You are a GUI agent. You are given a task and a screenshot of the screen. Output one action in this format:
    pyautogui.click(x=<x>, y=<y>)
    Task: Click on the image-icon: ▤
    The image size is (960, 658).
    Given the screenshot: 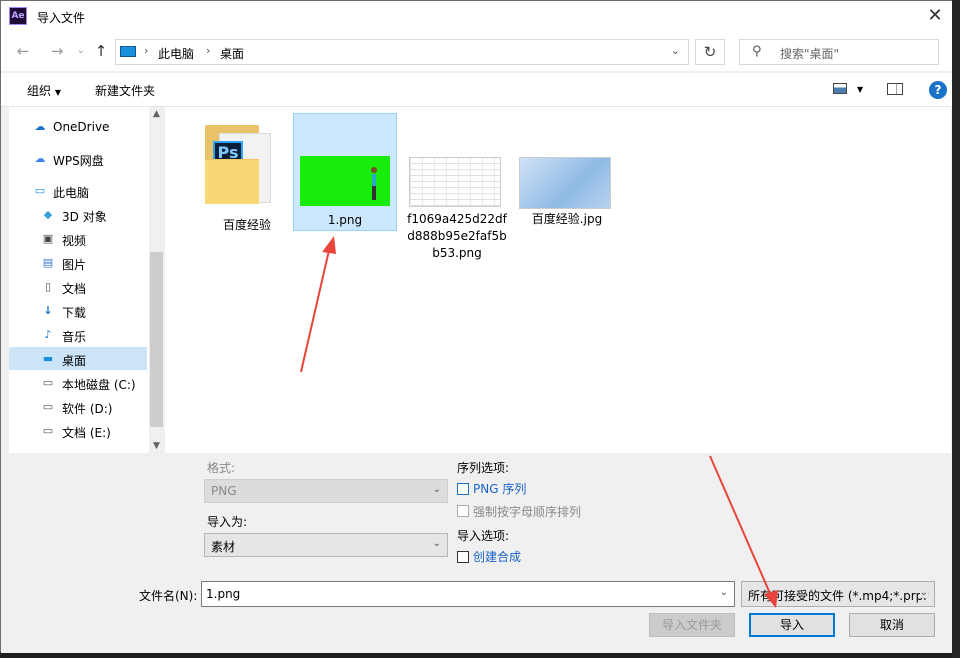 What is the action you would take?
    pyautogui.click(x=48, y=262)
    